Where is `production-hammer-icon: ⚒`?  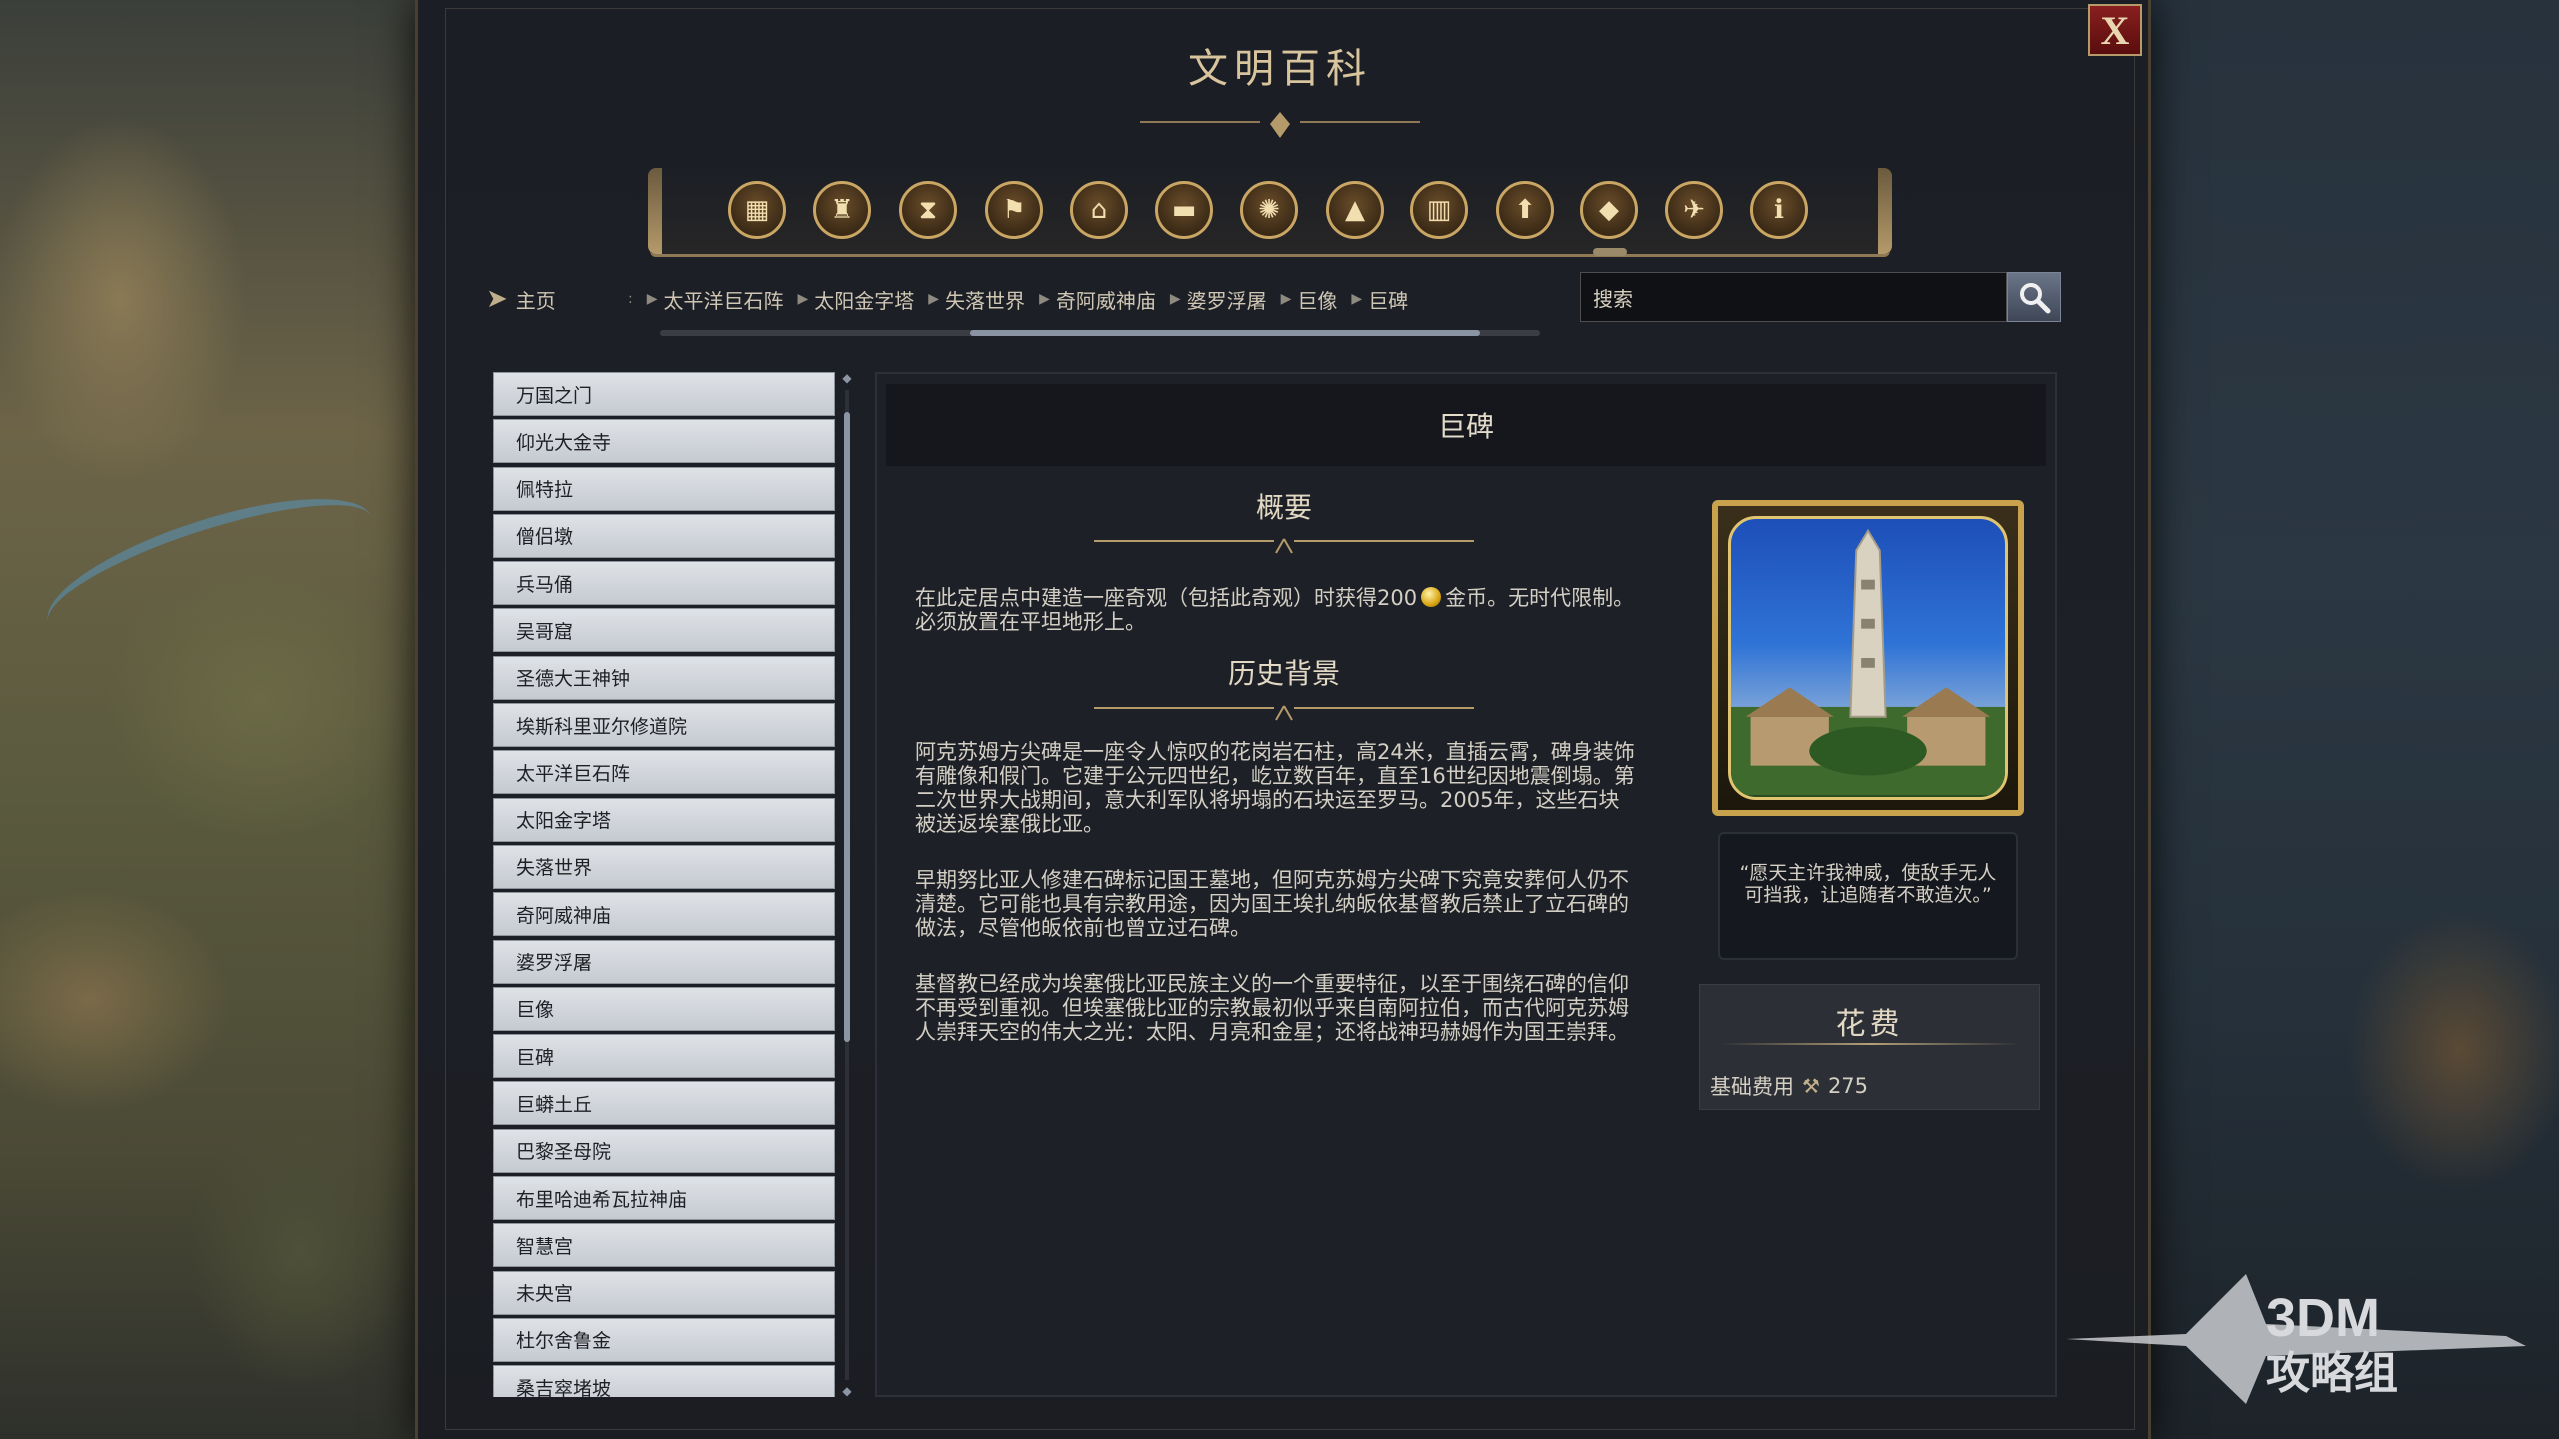
production-hammer-icon: ⚒ is located at coordinates (1811, 1086).